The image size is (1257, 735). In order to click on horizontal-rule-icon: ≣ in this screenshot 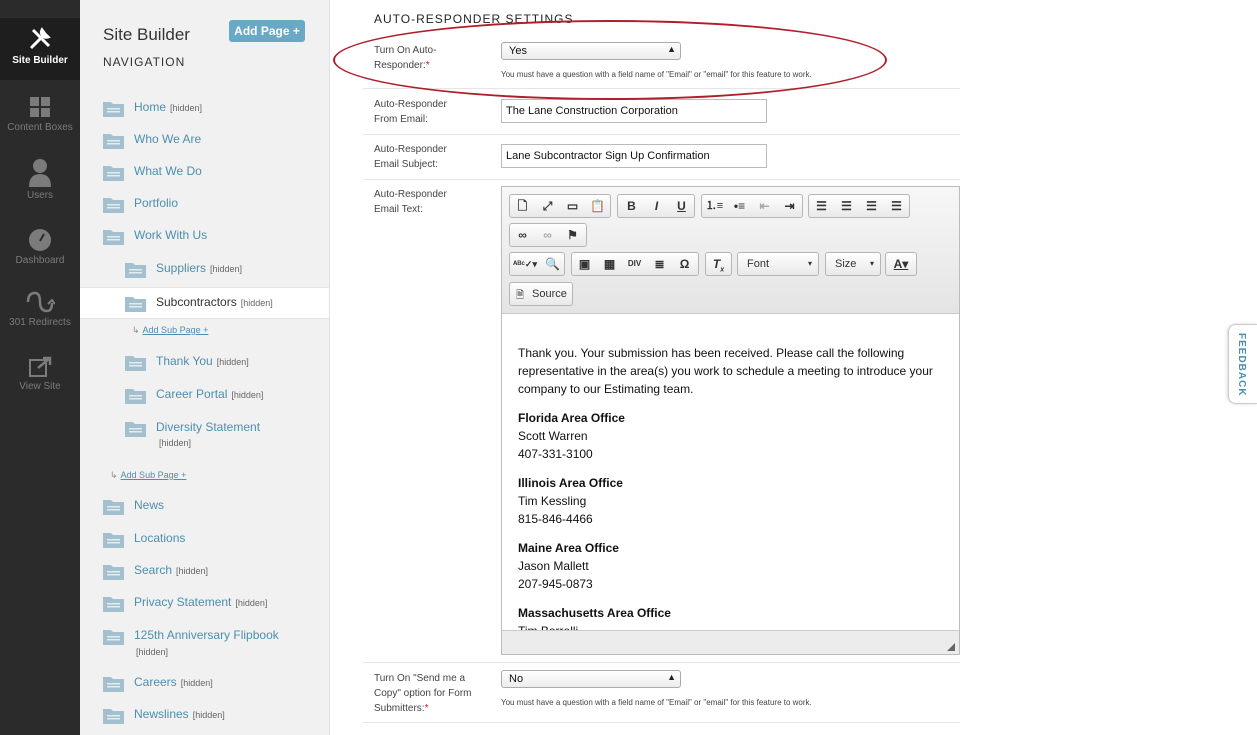, I will do `click(659, 264)`.